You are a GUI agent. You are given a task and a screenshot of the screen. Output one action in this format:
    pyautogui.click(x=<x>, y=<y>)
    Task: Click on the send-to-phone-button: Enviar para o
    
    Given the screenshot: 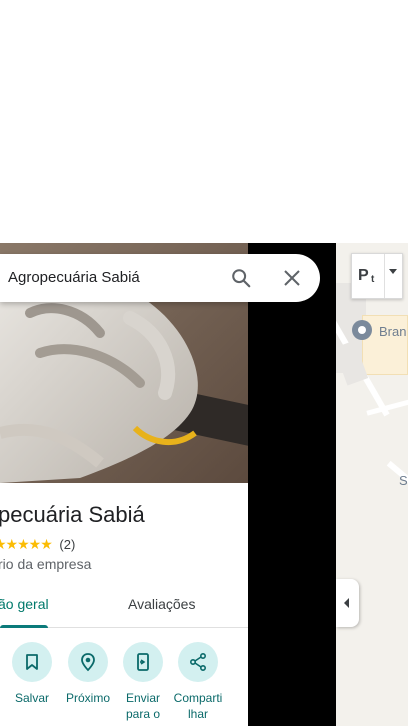 What is the action you would take?
    pyautogui.click(x=143, y=682)
    